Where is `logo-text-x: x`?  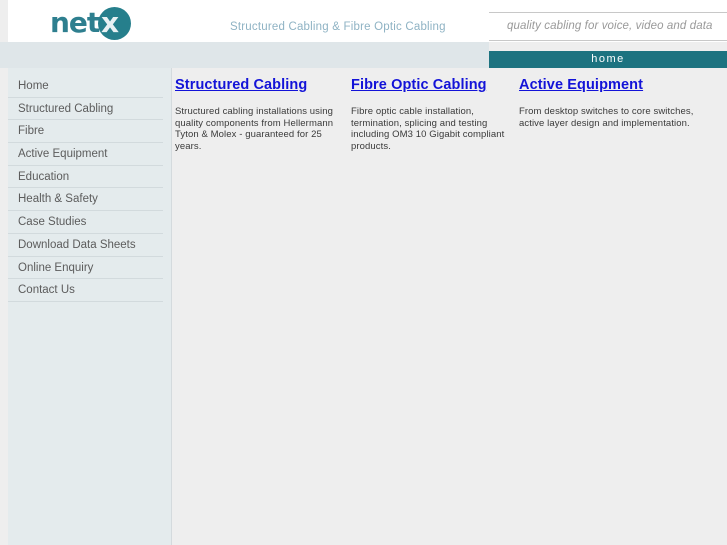
logo-text-x: x is located at coordinates (110, 22).